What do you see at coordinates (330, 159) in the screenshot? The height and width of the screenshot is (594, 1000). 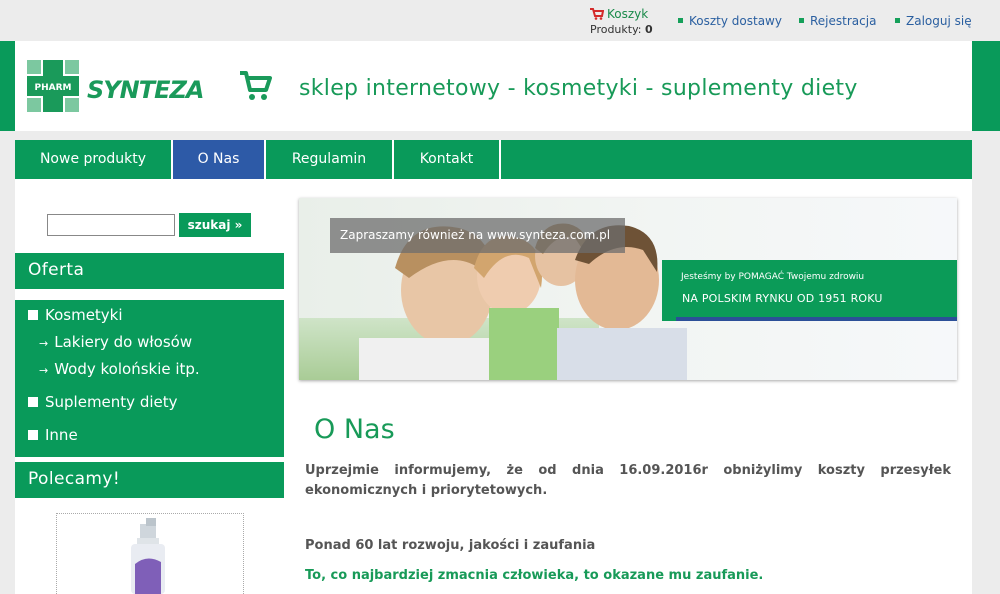 I see `tab-terms: Regulamin` at bounding box center [330, 159].